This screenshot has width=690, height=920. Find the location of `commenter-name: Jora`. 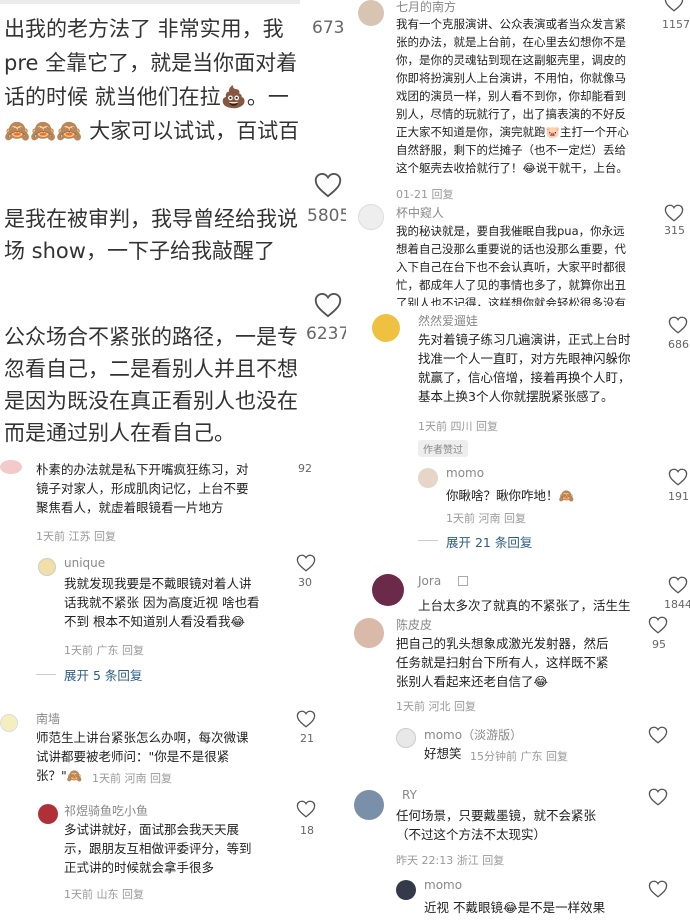

commenter-name: Jora is located at coordinates (429, 581).